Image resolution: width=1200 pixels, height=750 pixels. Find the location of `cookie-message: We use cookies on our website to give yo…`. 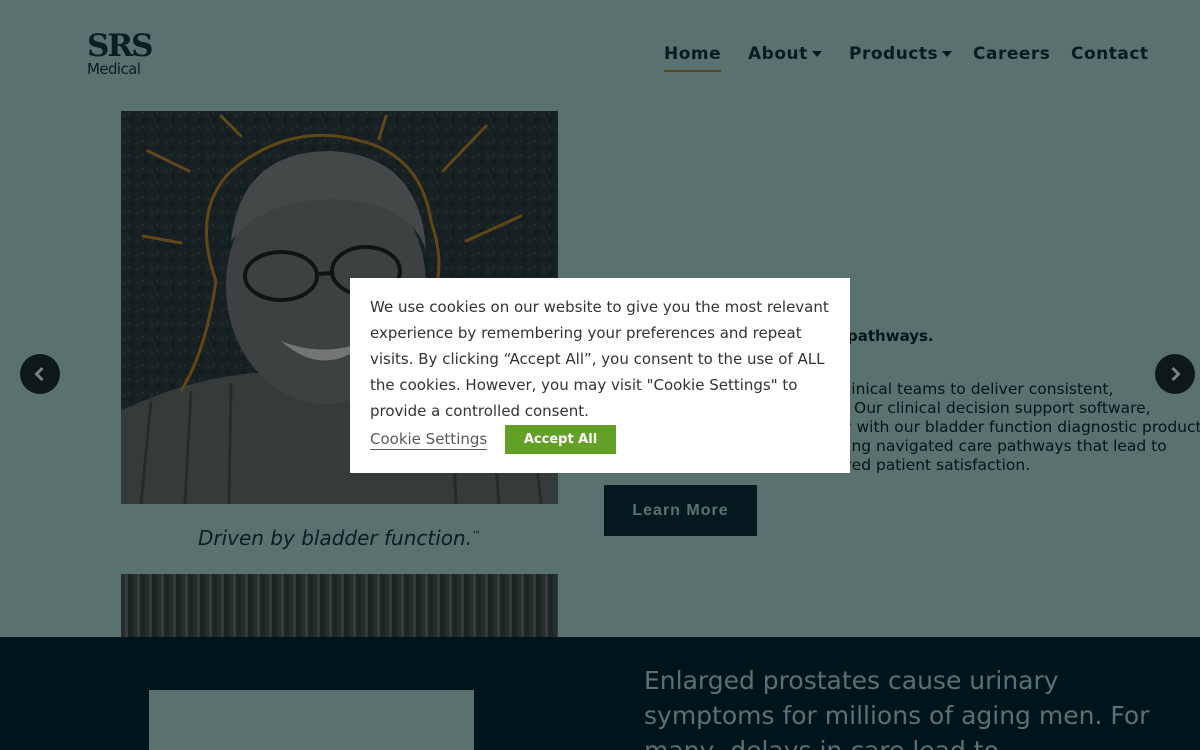

cookie-message: We use cookies on our website to give yo… is located at coordinates (599, 359).